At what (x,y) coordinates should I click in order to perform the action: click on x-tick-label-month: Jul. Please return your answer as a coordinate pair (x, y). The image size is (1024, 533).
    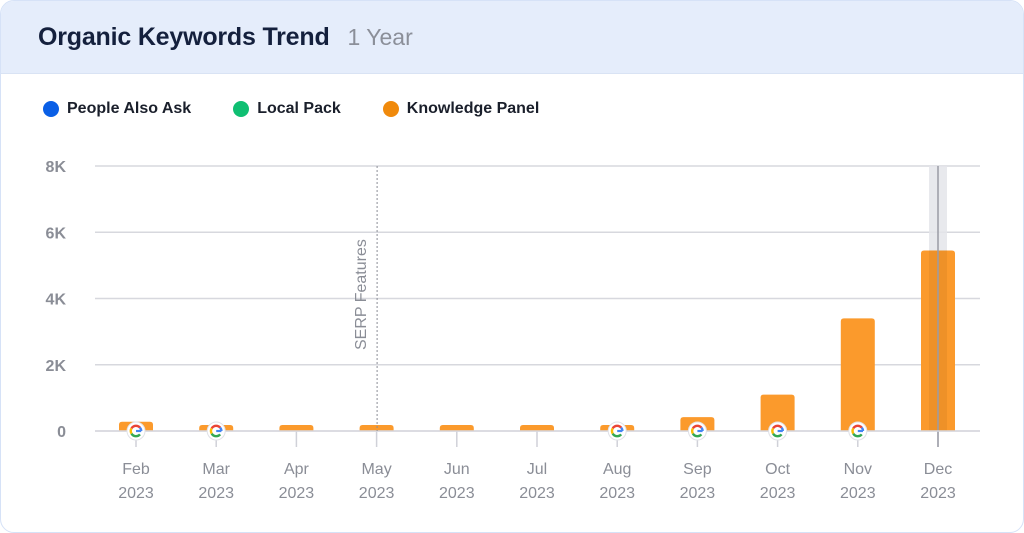
    Looking at the image, I should click on (537, 469).